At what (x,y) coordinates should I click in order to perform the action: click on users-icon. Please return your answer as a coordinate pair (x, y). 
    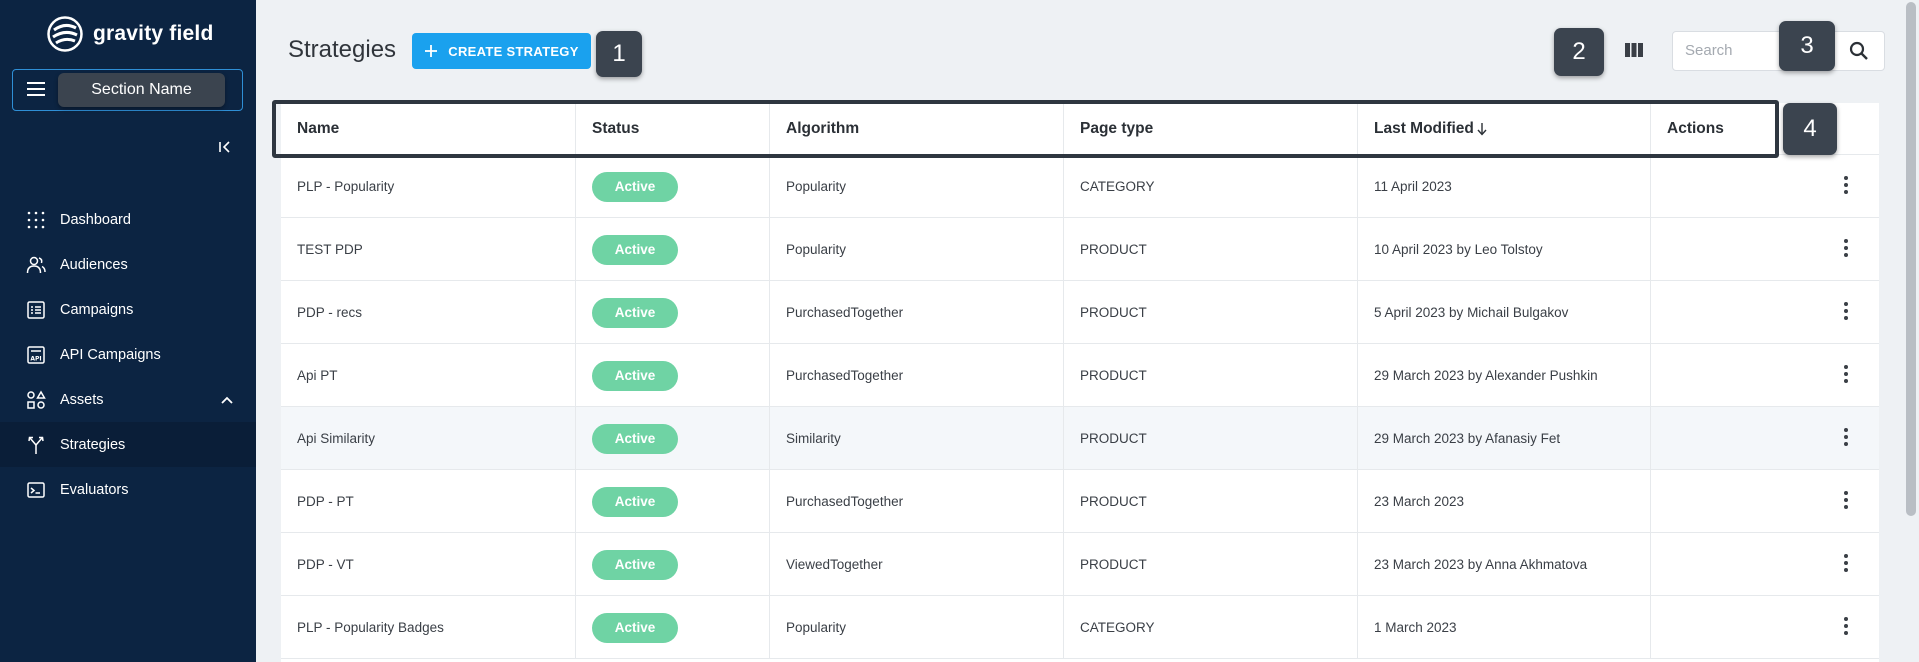
    Looking at the image, I should click on (36, 264).